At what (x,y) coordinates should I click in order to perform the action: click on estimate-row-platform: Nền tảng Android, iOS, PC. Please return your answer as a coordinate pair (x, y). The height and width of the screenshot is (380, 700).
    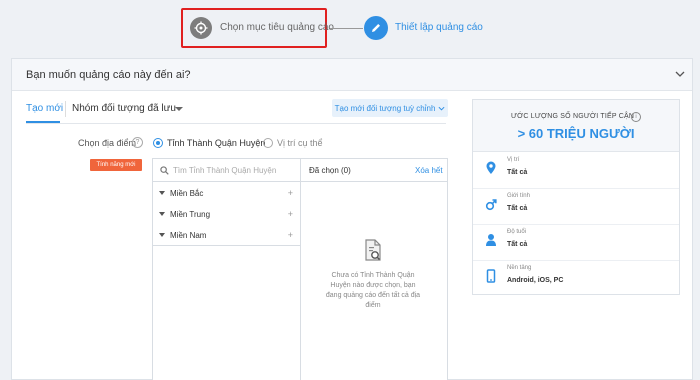
    Looking at the image, I should click on (576, 279).